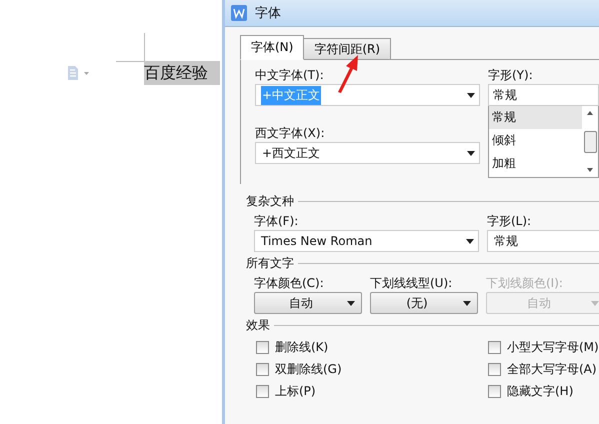  Describe the element at coordinates (511, 75) in the screenshot. I see `field-label: 字形(Y):` at that location.